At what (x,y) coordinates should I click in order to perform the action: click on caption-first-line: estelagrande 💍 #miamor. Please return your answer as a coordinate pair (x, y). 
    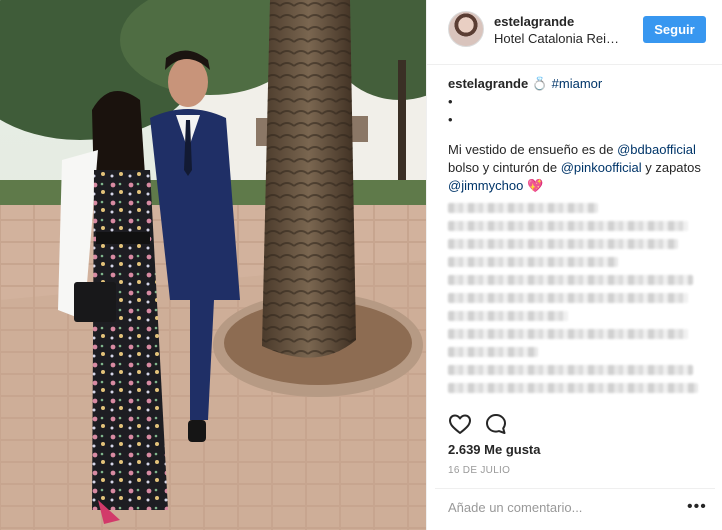
    Looking at the image, I should click on (577, 84).